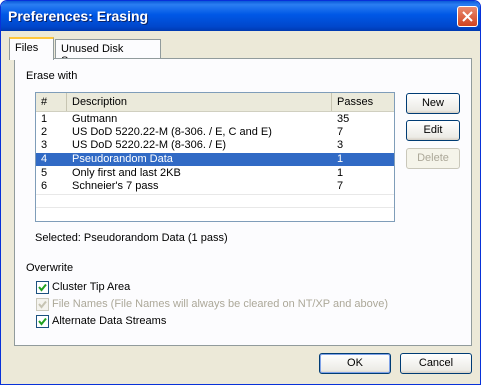  I want to click on overwrite-label: Overwrite, so click(50, 268).